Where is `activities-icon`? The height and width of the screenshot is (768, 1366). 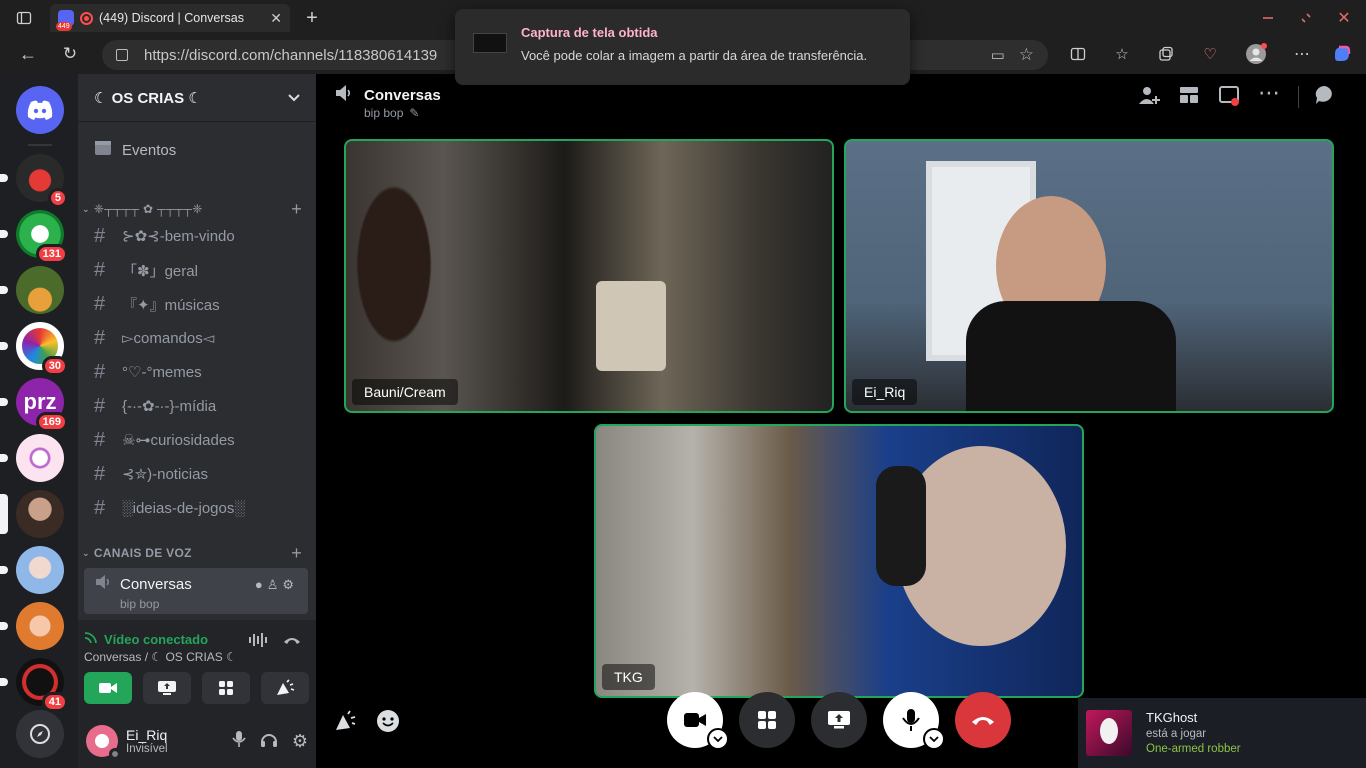 activities-icon is located at coordinates (767, 720).